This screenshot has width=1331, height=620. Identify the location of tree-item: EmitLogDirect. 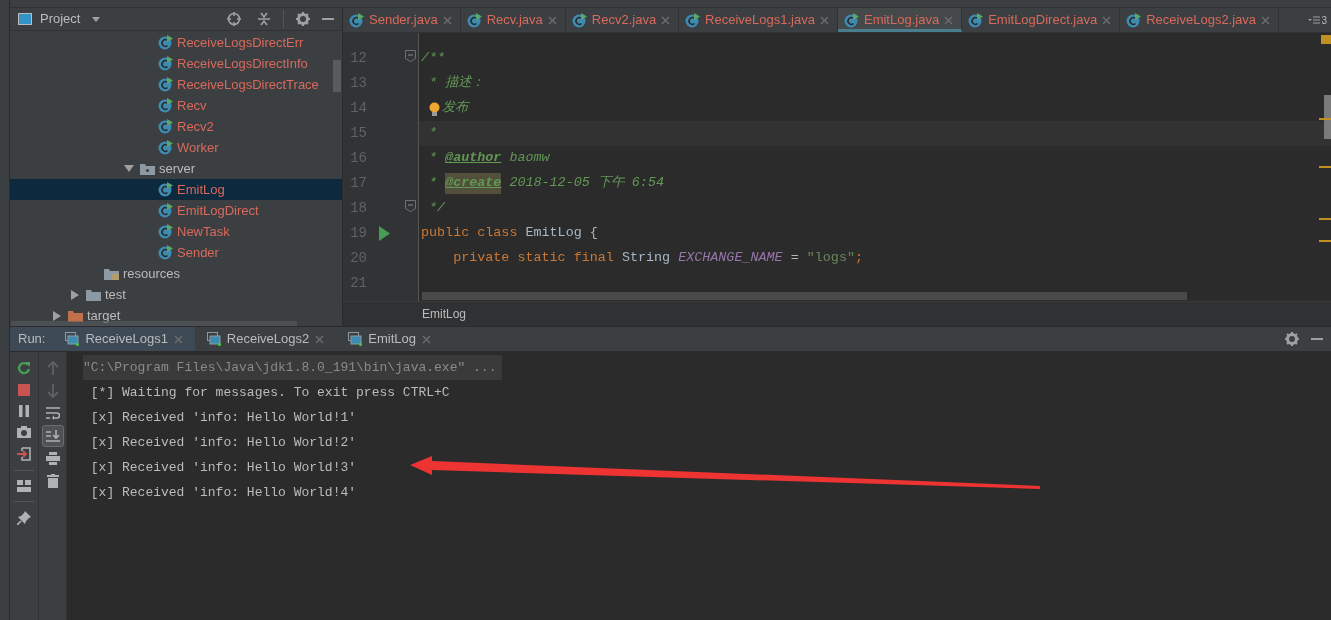
(176, 210).